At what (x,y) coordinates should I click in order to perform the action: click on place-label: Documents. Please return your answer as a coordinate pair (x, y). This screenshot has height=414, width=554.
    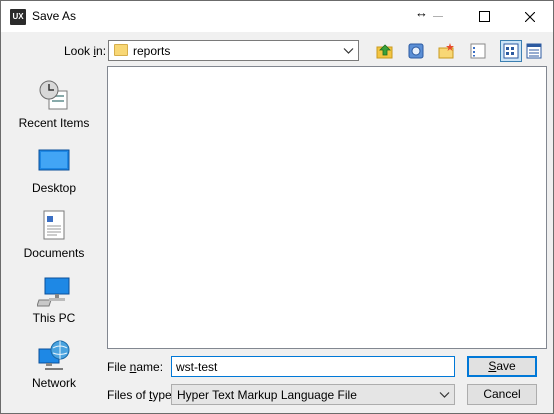
    Looking at the image, I should click on (54, 253).